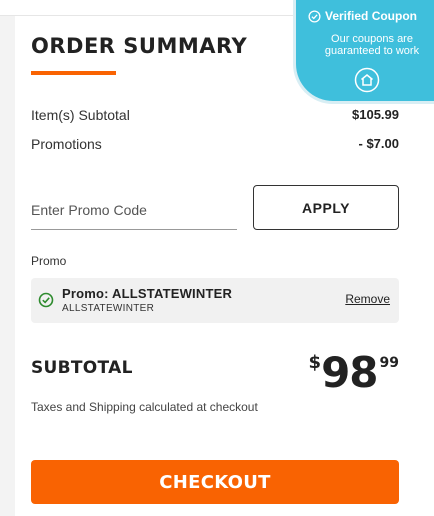  Describe the element at coordinates (215, 115) in the screenshot. I see `items-subtotal-row: Item(s) Subtotal $105.99` at that location.